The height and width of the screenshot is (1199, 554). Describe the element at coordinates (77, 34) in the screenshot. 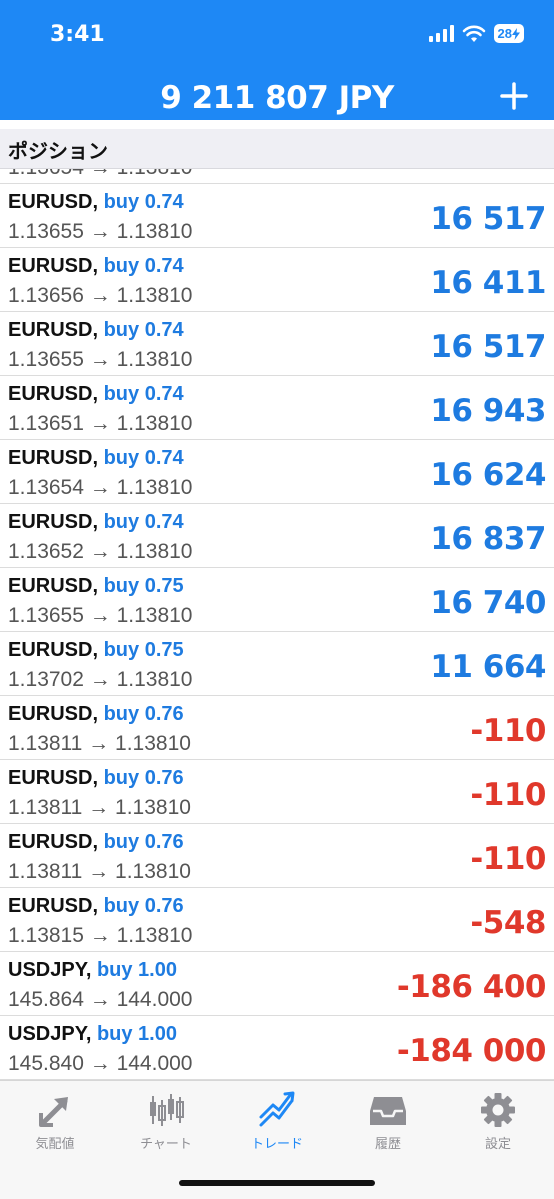

I see `status-time: 3:41` at that location.